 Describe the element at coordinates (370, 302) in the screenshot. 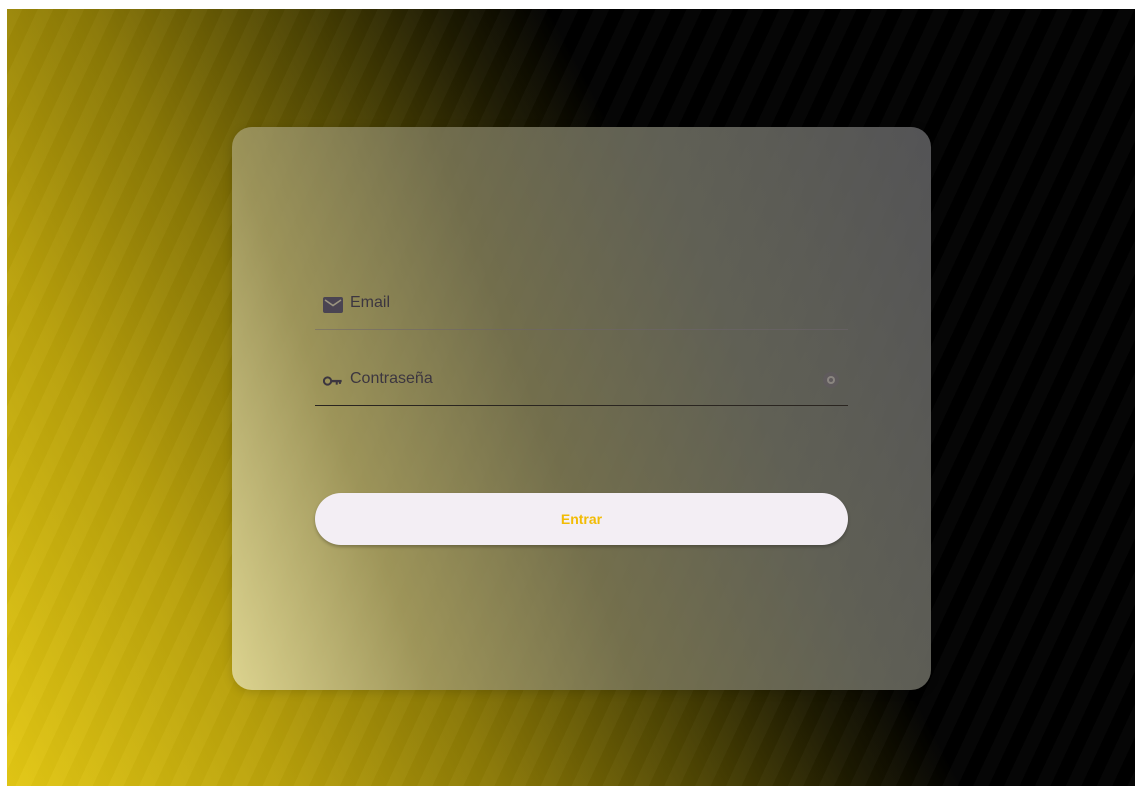

I see `email-label: Email` at that location.